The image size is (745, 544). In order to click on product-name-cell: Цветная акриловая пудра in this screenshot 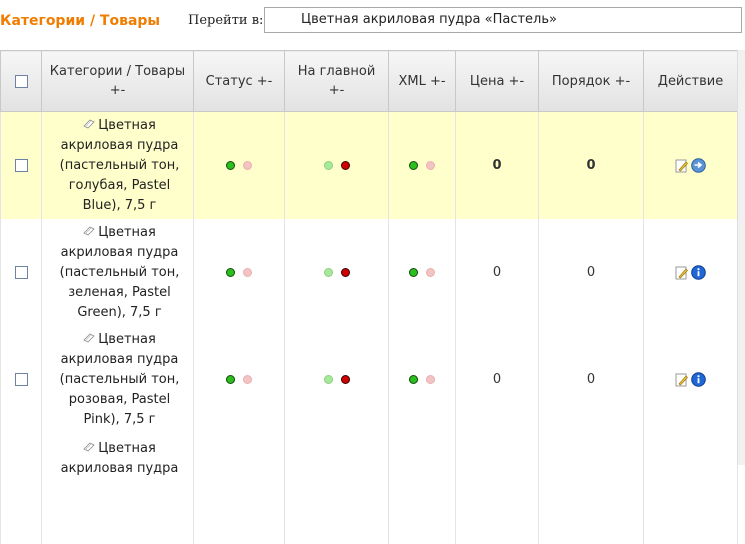, I will do `click(117, 488)`.